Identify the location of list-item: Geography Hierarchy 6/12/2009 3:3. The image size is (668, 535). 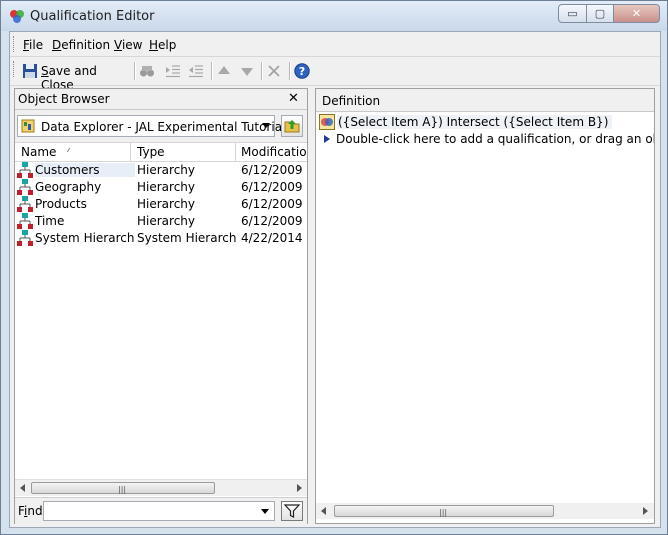
(161, 186).